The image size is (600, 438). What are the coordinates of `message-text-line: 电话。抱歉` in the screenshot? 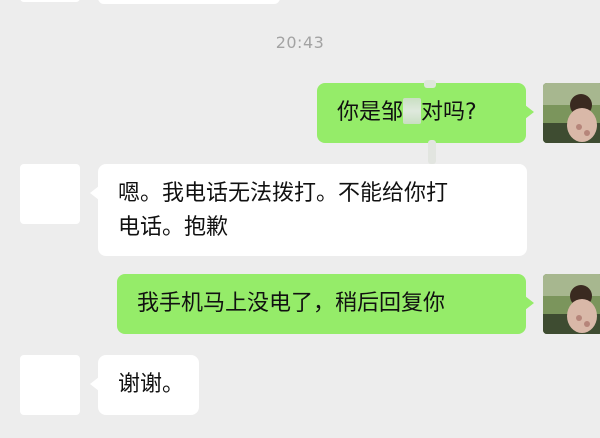 It's located at (173, 227).